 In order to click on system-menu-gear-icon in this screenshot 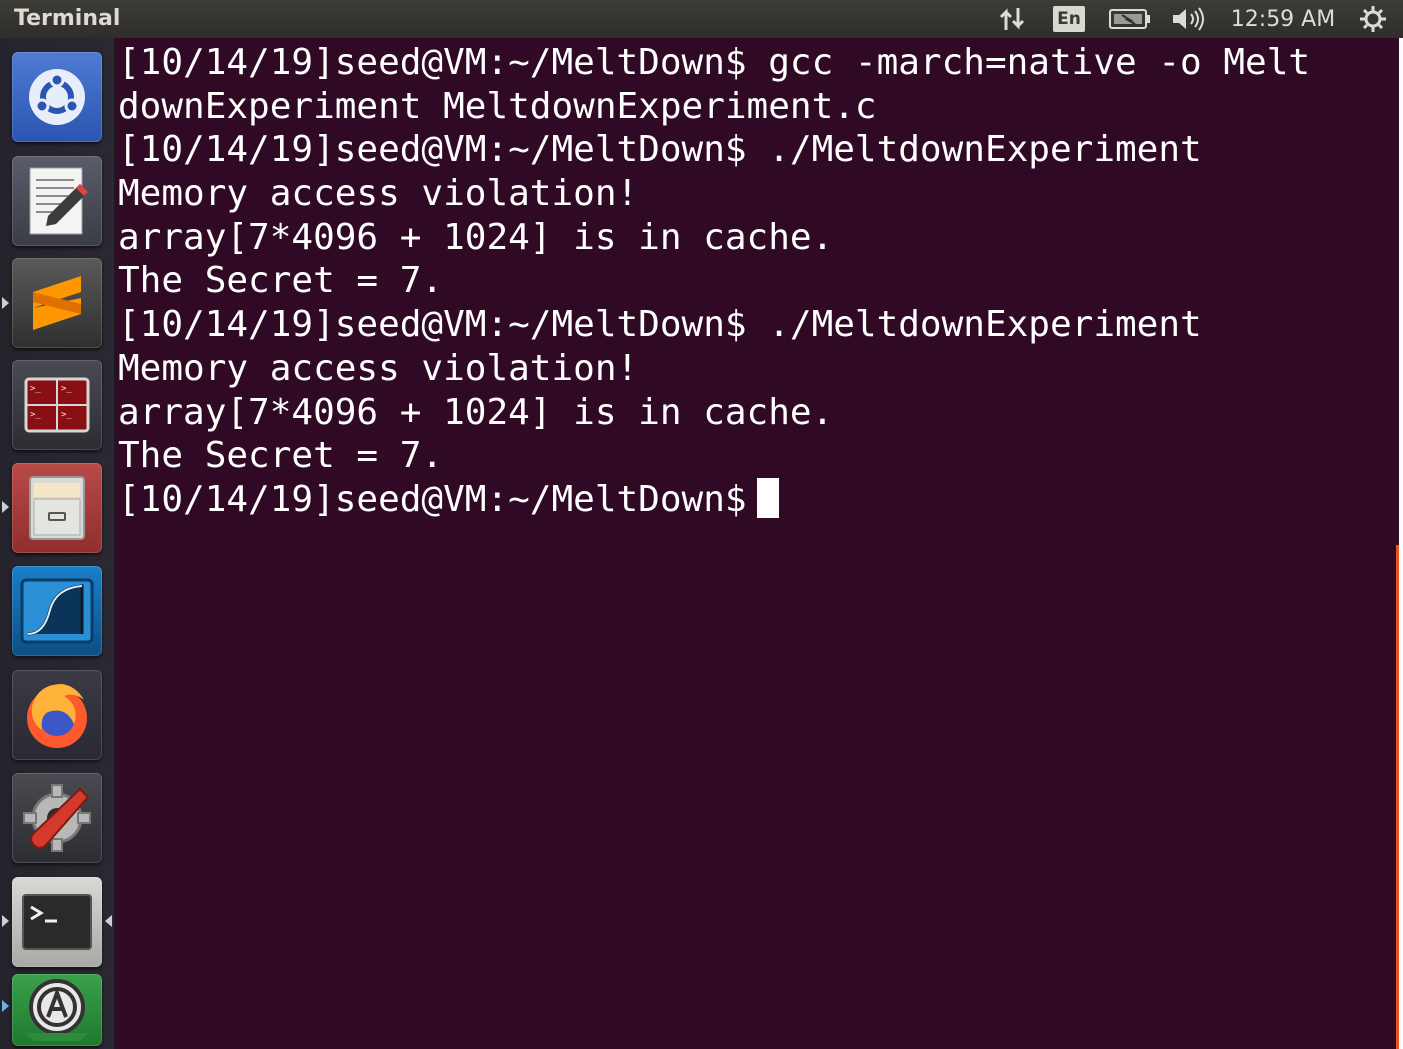, I will do `click(1373, 19)`.